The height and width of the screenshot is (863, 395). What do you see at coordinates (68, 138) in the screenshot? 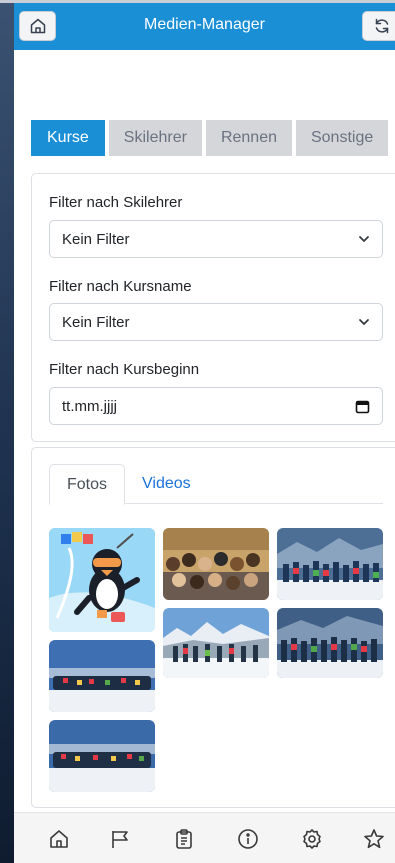
I see `tab-kurse: Kurse` at bounding box center [68, 138].